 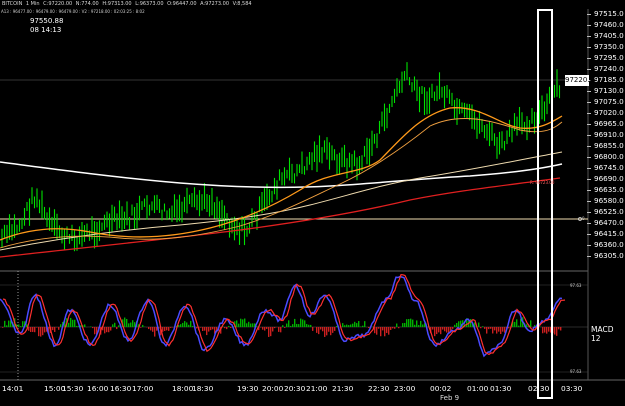 What do you see at coordinates (583, 218) in the screenshot?
I see `zero-level-label: 0` at bounding box center [583, 218].